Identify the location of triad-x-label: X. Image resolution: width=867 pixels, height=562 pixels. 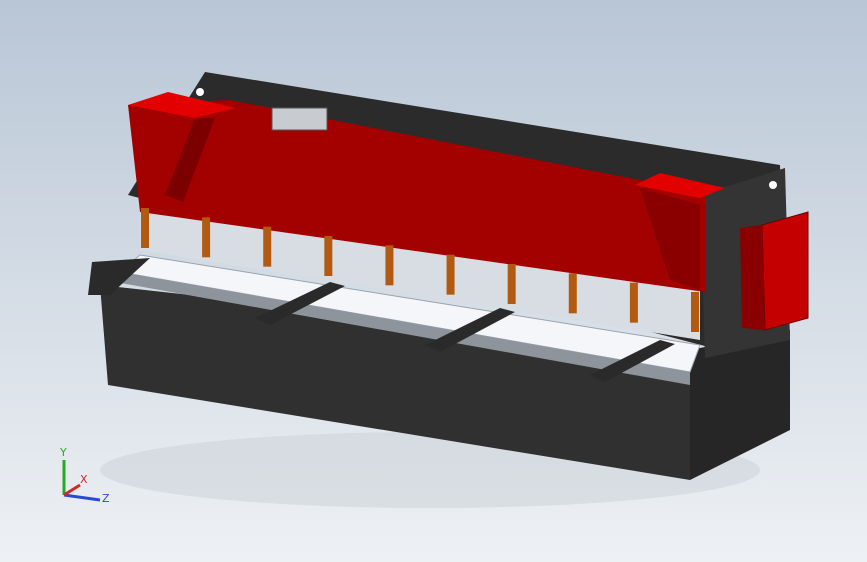
(84, 479).